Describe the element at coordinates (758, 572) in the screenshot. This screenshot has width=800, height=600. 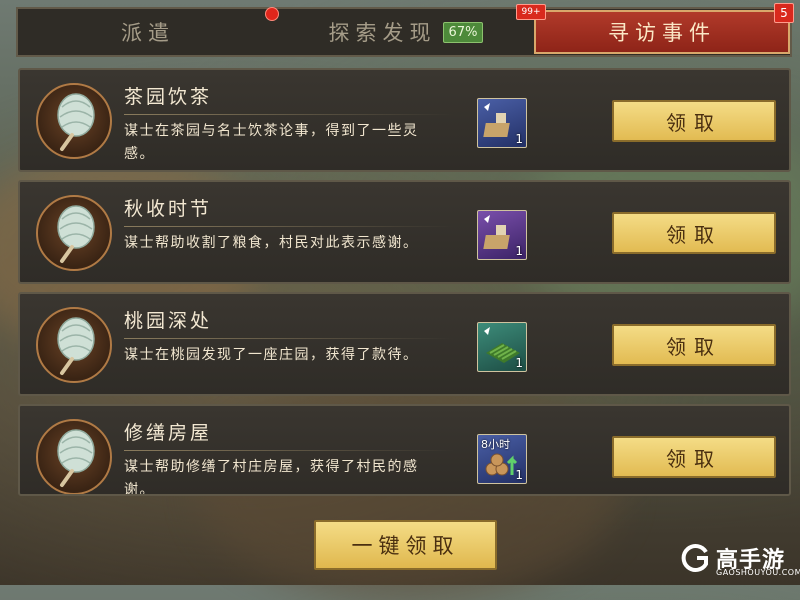
I see `watermark-url: GAOSHOUYOU.COM` at that location.